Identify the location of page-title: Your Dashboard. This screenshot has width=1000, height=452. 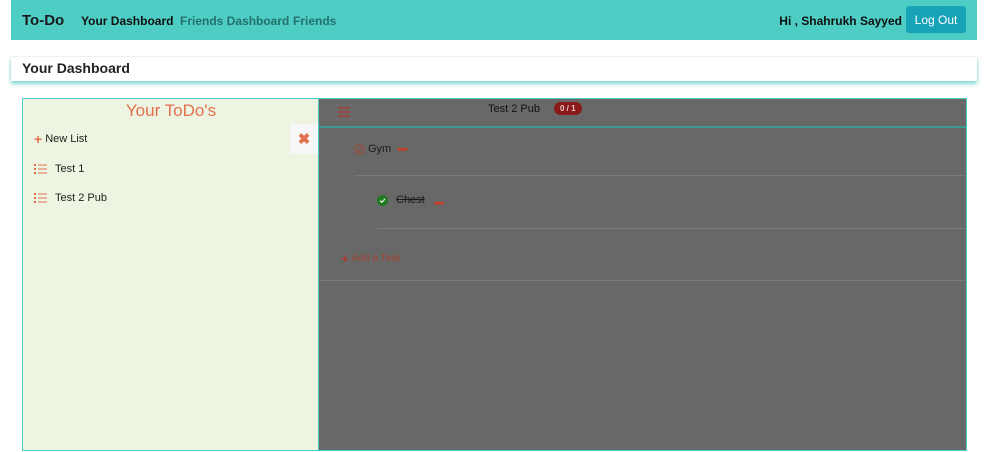
(76, 68).